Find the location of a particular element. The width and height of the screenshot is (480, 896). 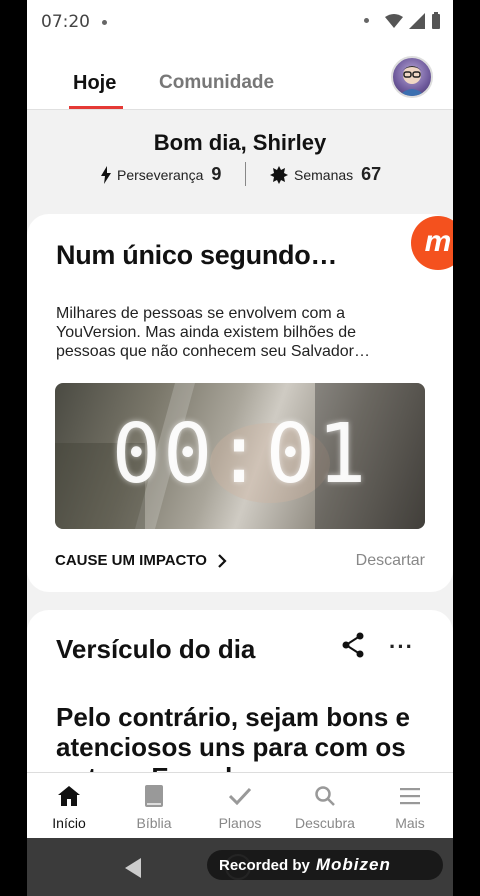

nav-item-bible: Bíblia is located at coordinates (154, 807).